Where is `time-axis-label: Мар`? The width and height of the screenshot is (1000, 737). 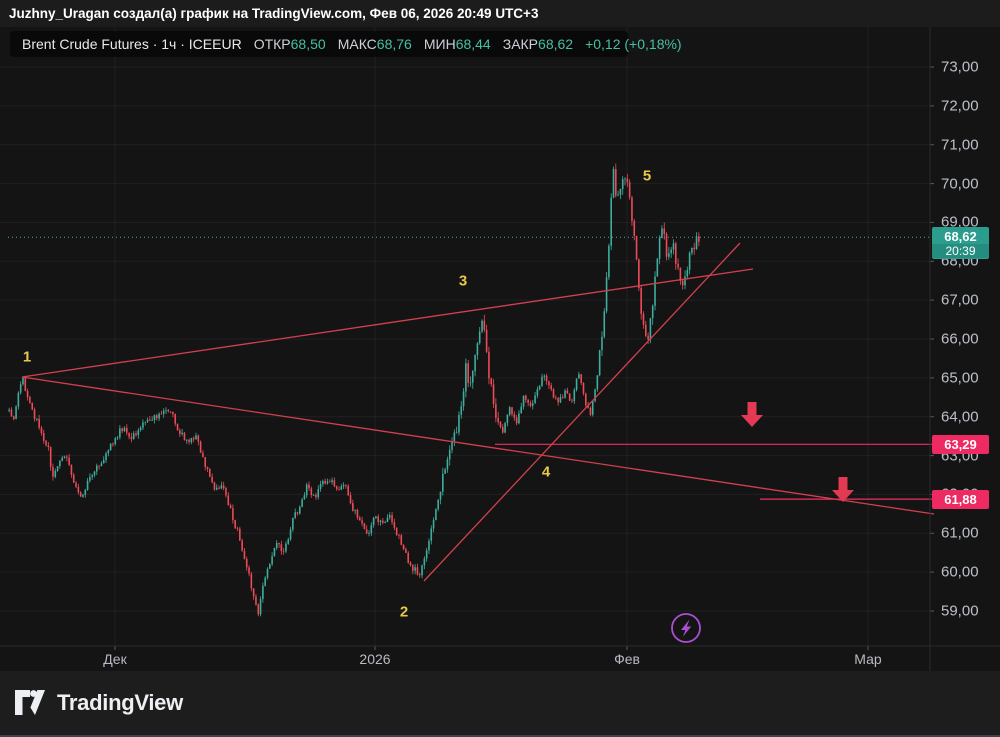 time-axis-label: Мар is located at coordinates (868, 659).